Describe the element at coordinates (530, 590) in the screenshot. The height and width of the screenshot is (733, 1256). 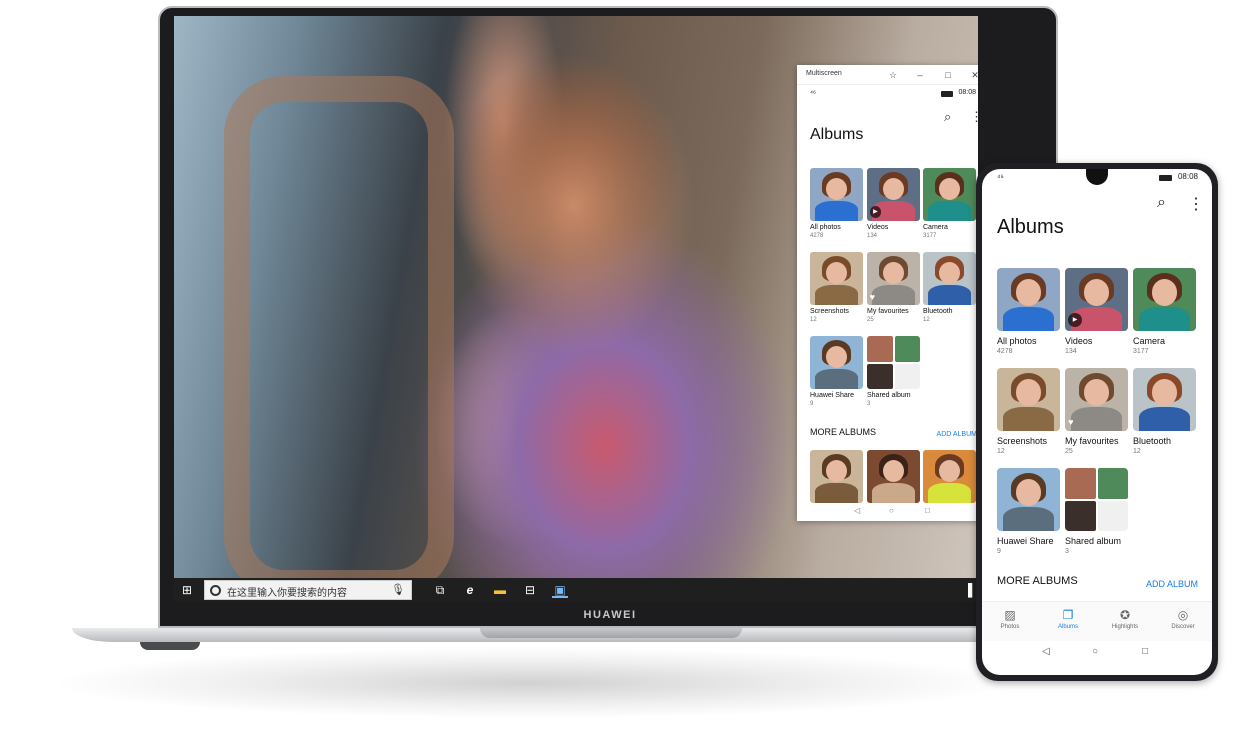
I see `store-icon: ⊟` at that location.